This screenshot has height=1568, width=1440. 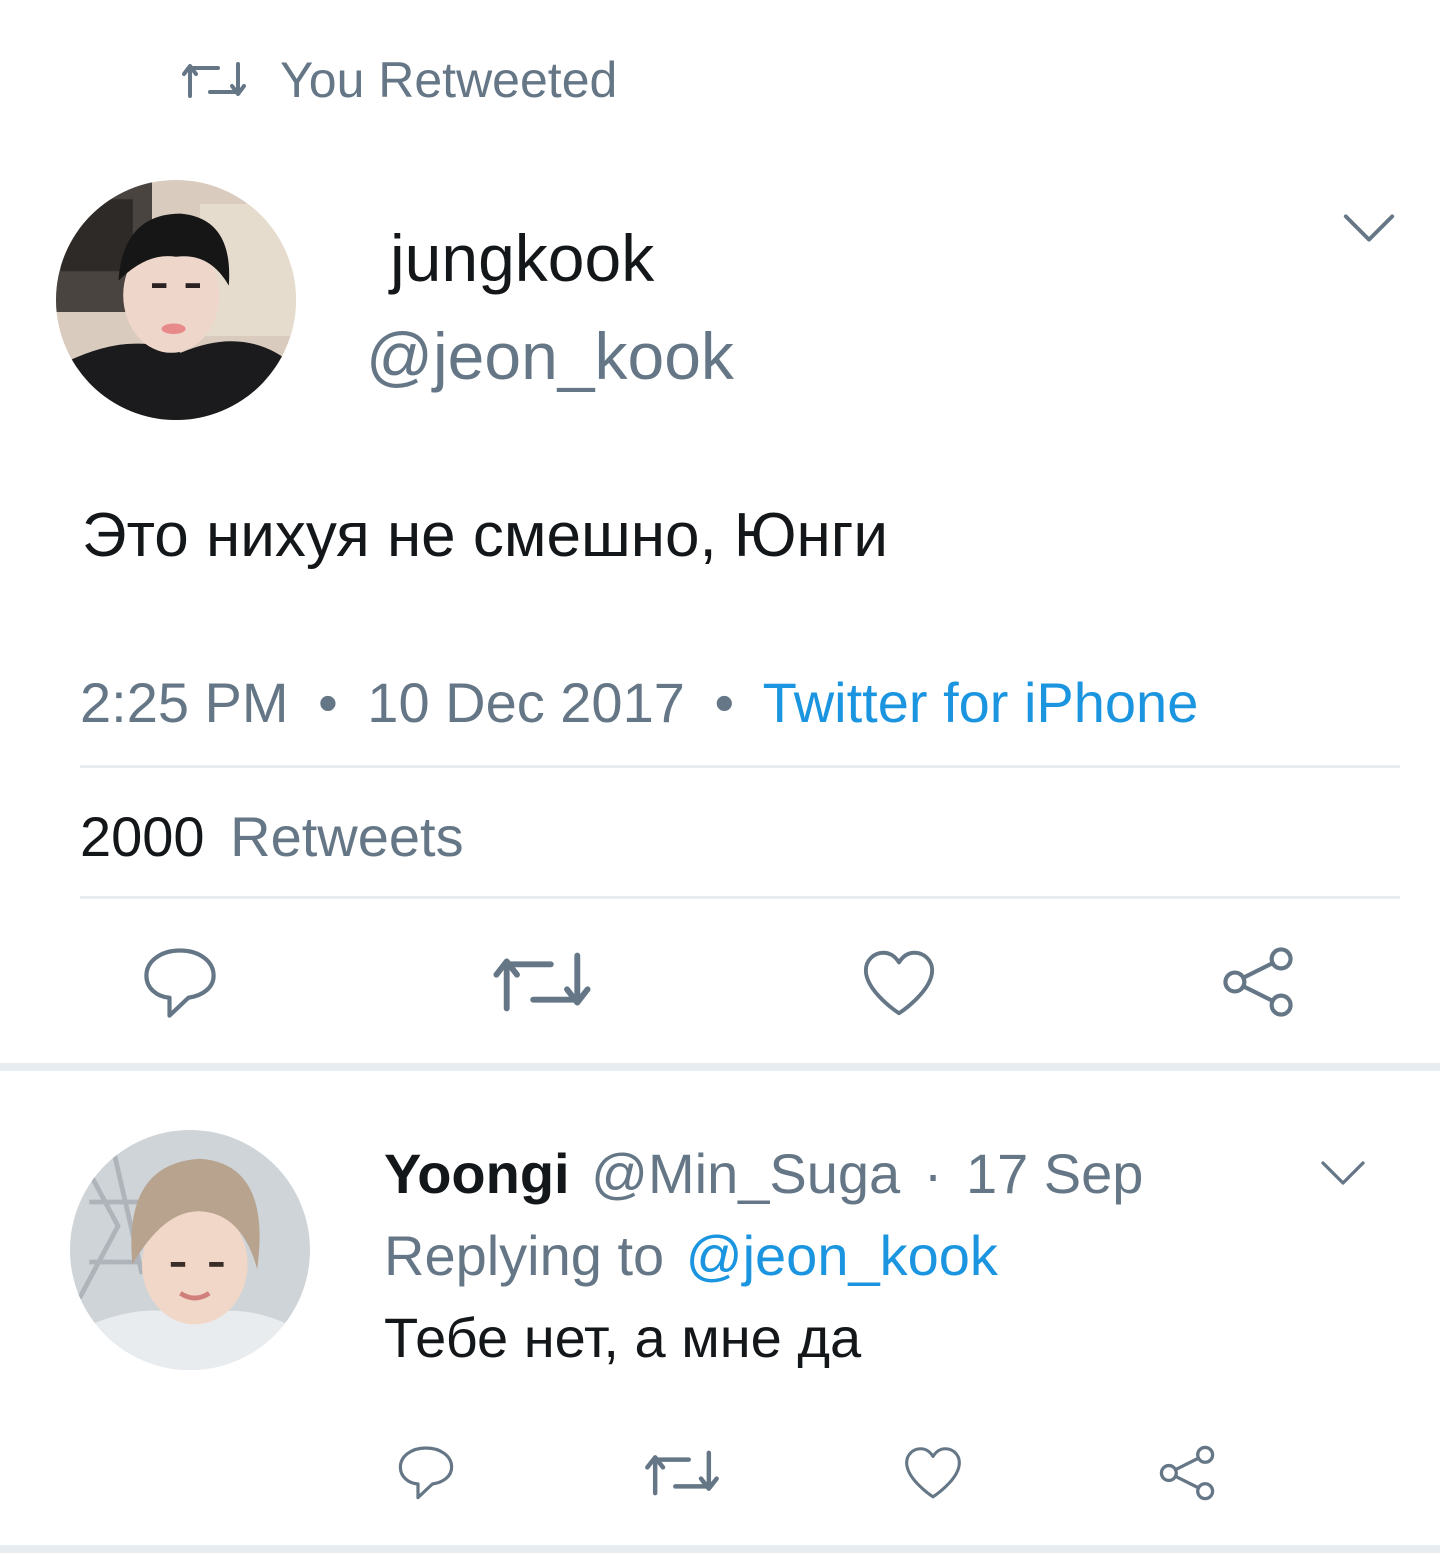 What do you see at coordinates (214, 80) in the screenshot?
I see `retweet-banner-icon` at bounding box center [214, 80].